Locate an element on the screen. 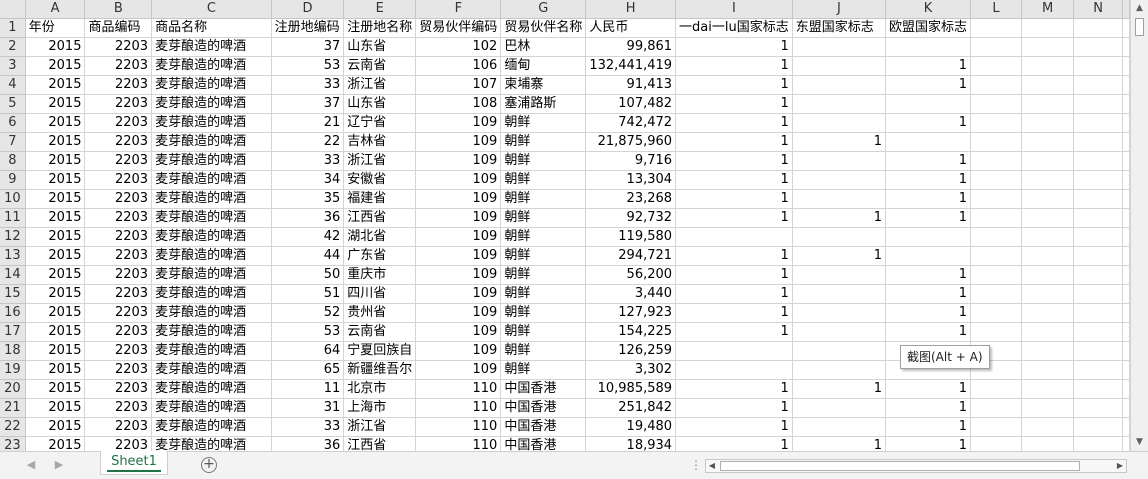 The image size is (1148, 479). cell-partner-name: 中国香港 is located at coordinates (543, 427).